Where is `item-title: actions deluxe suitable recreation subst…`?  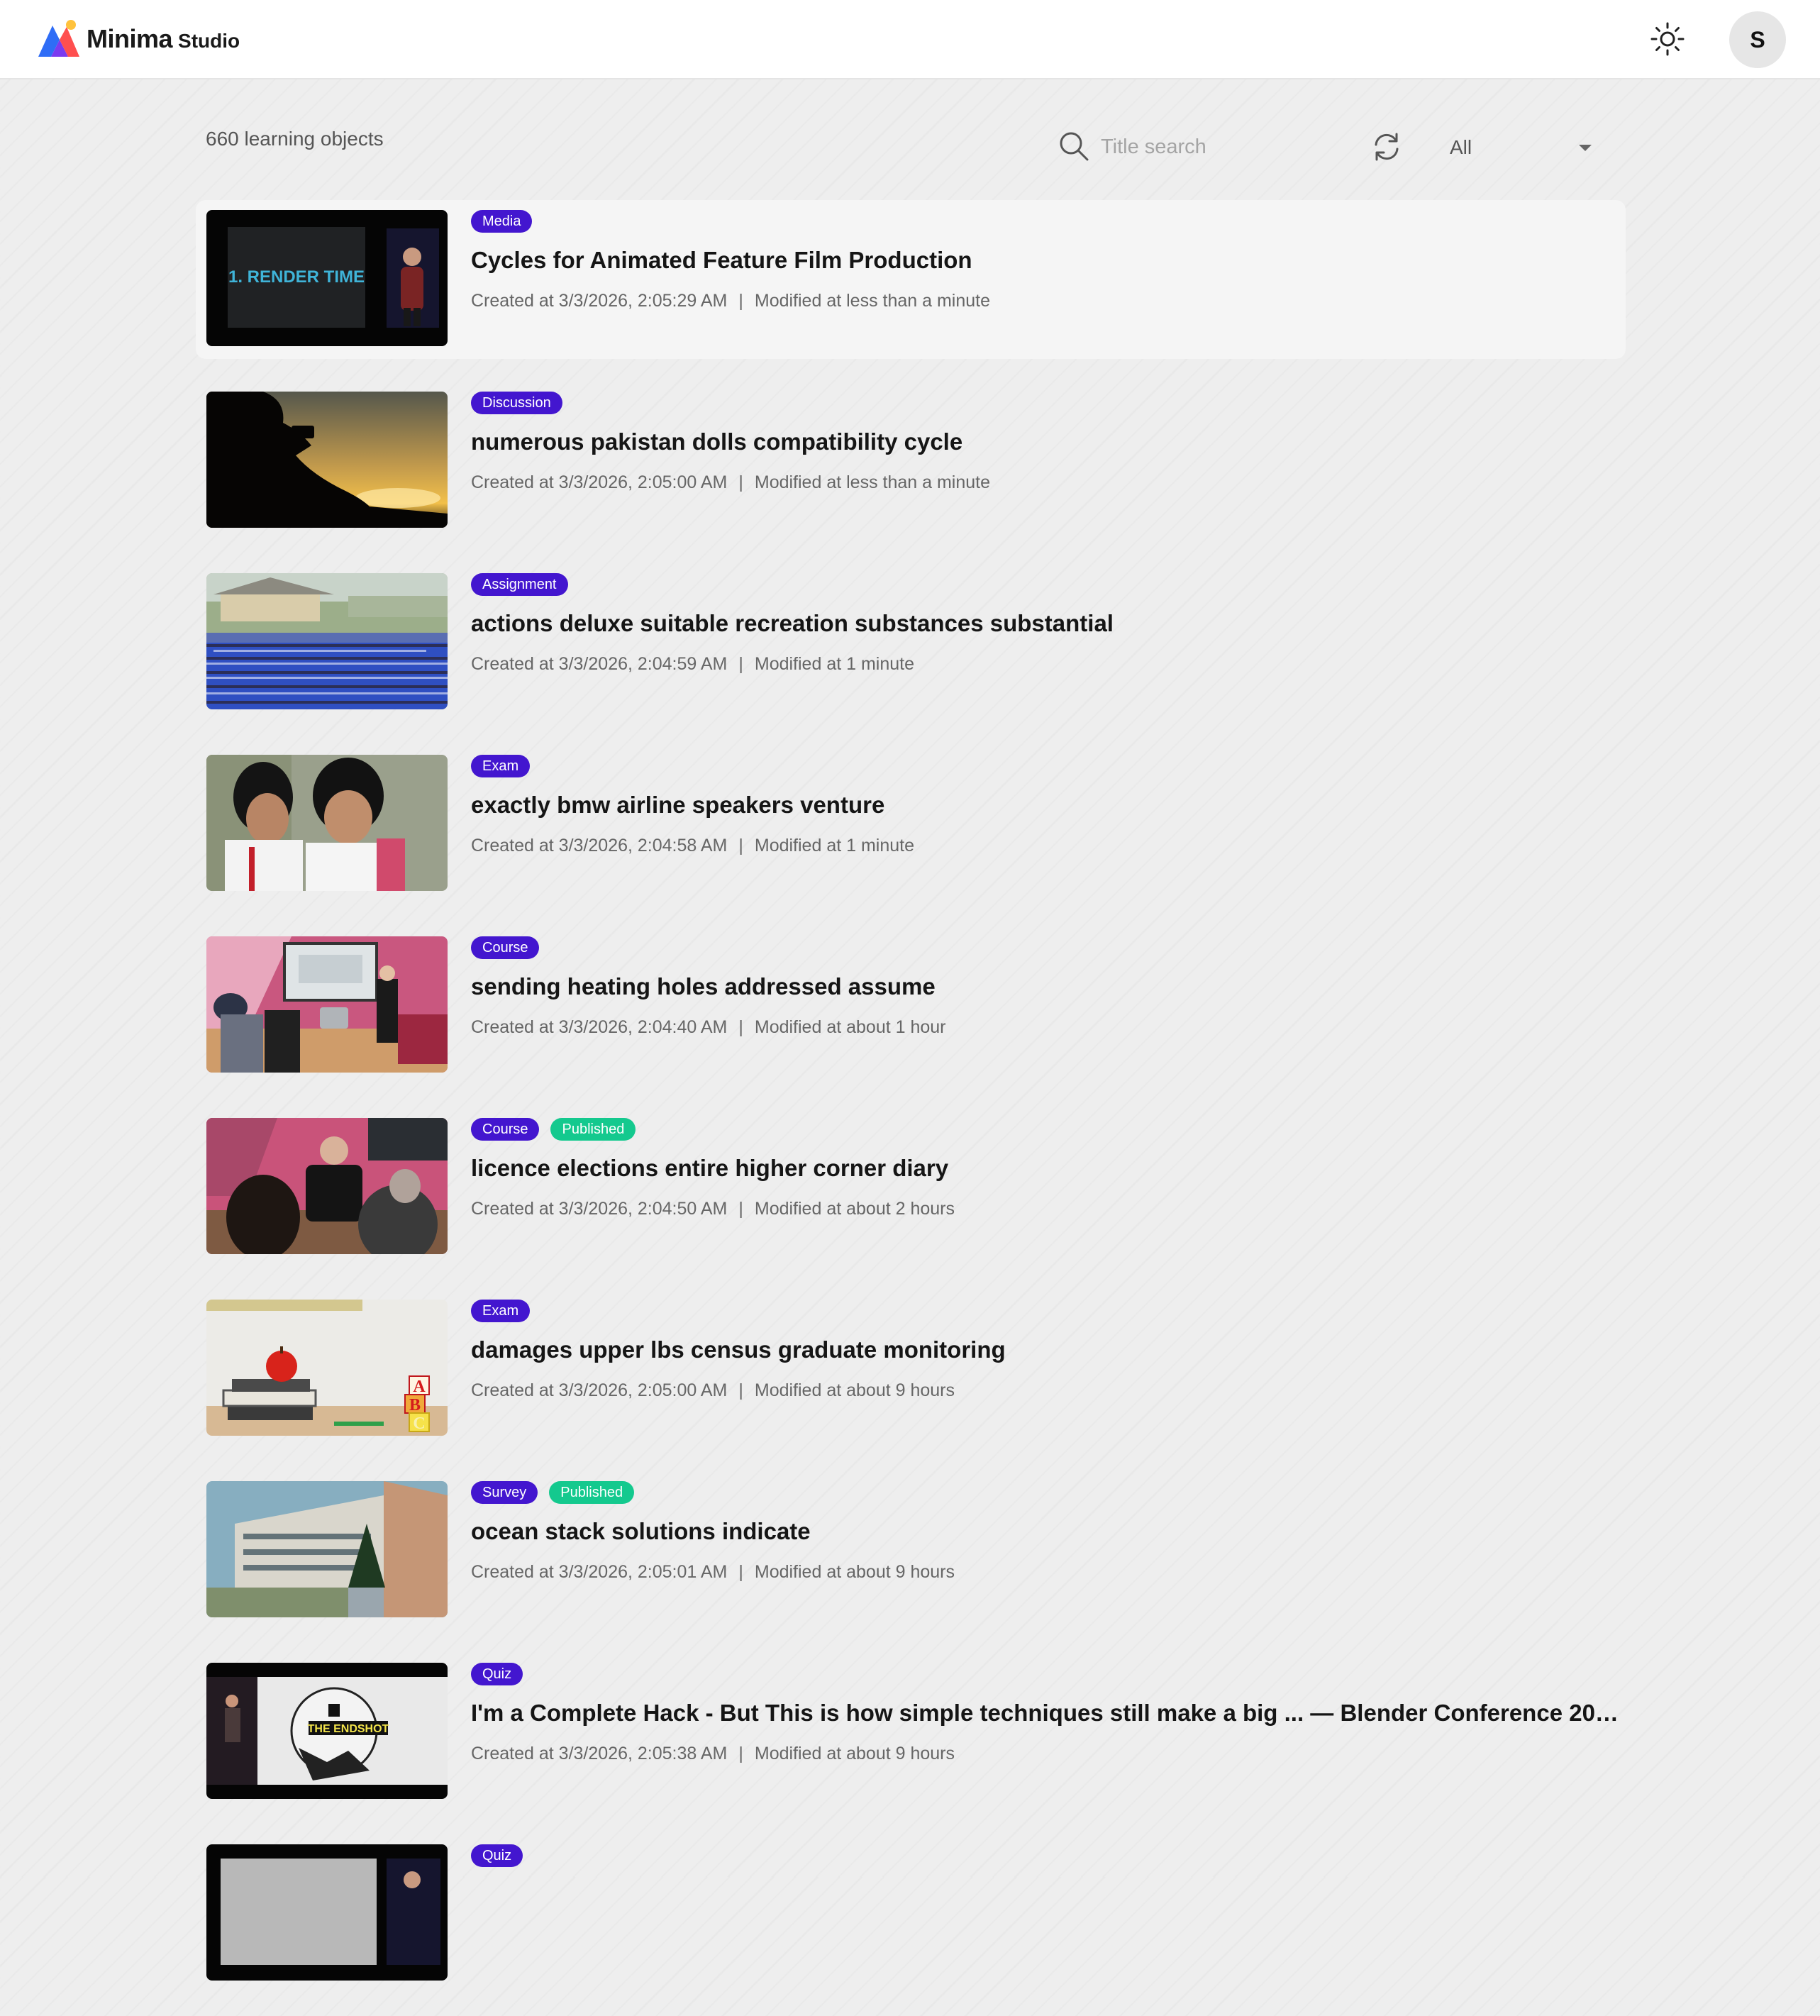
item-title: actions deluxe suitable recreation subst… is located at coordinates (1047, 624).